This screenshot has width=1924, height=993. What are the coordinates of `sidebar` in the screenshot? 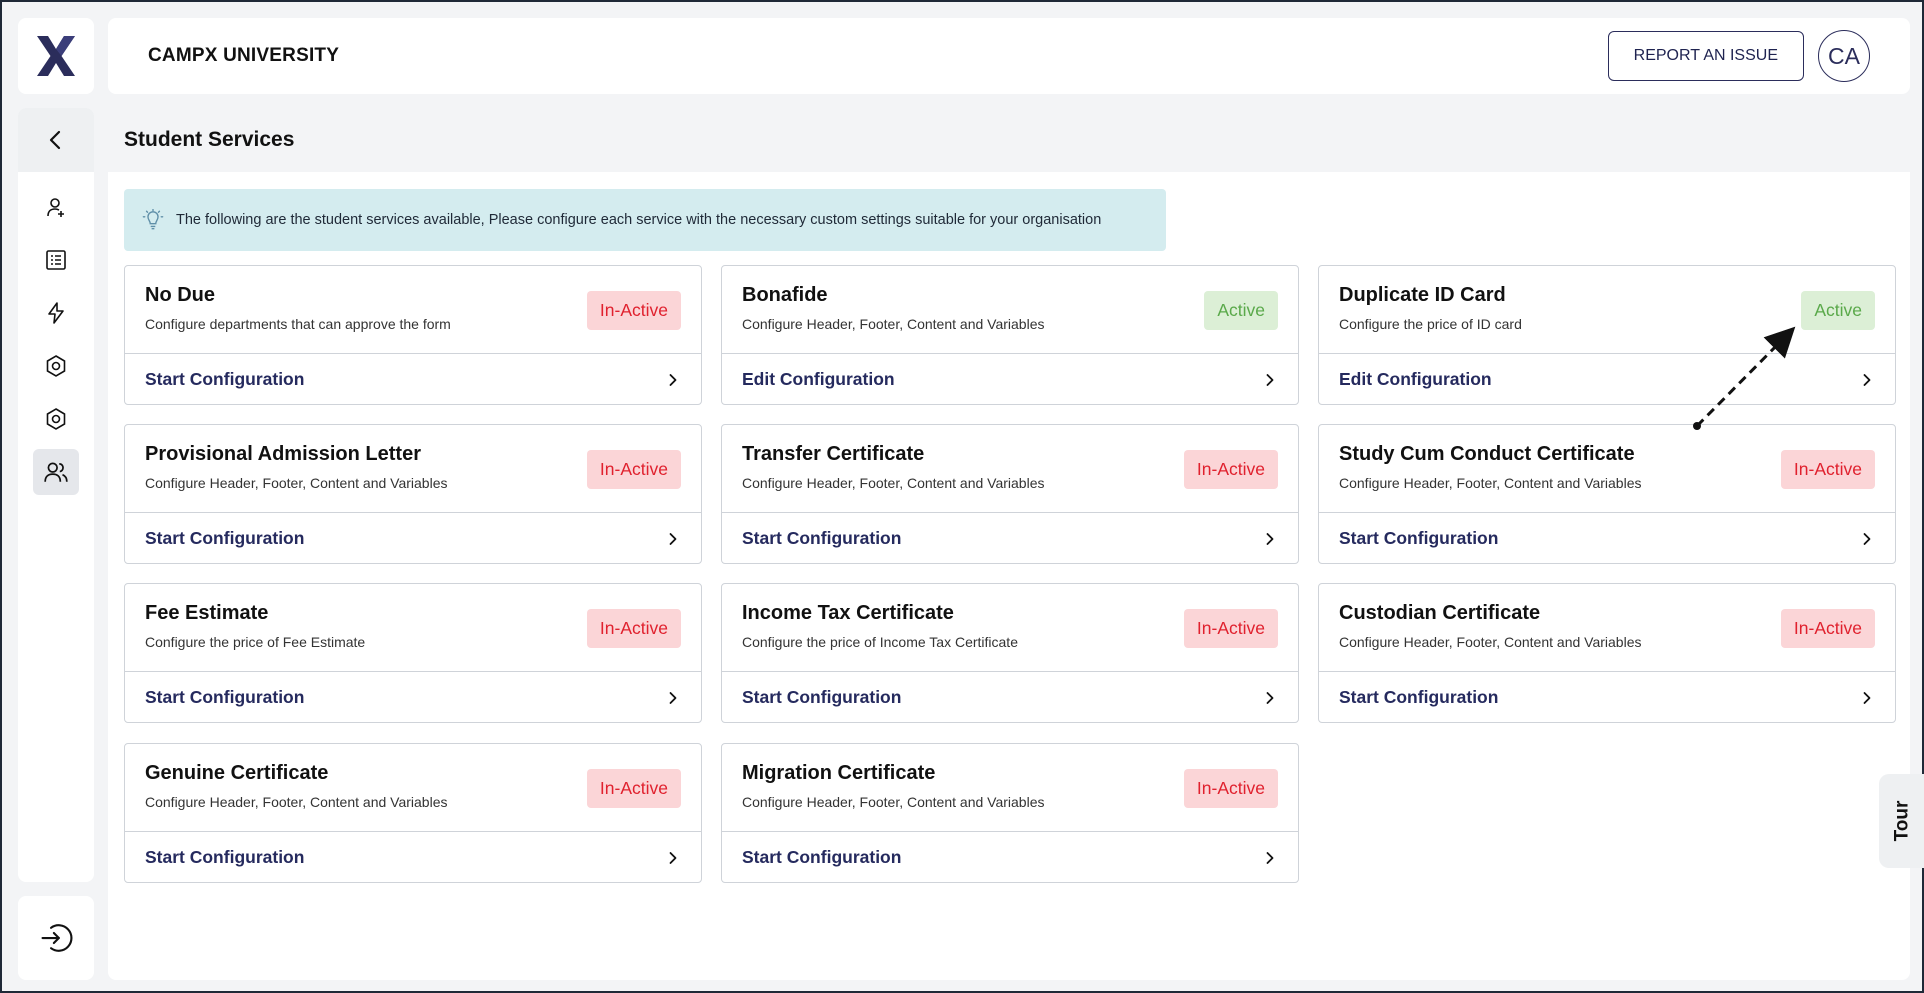 It's located at (56, 495).